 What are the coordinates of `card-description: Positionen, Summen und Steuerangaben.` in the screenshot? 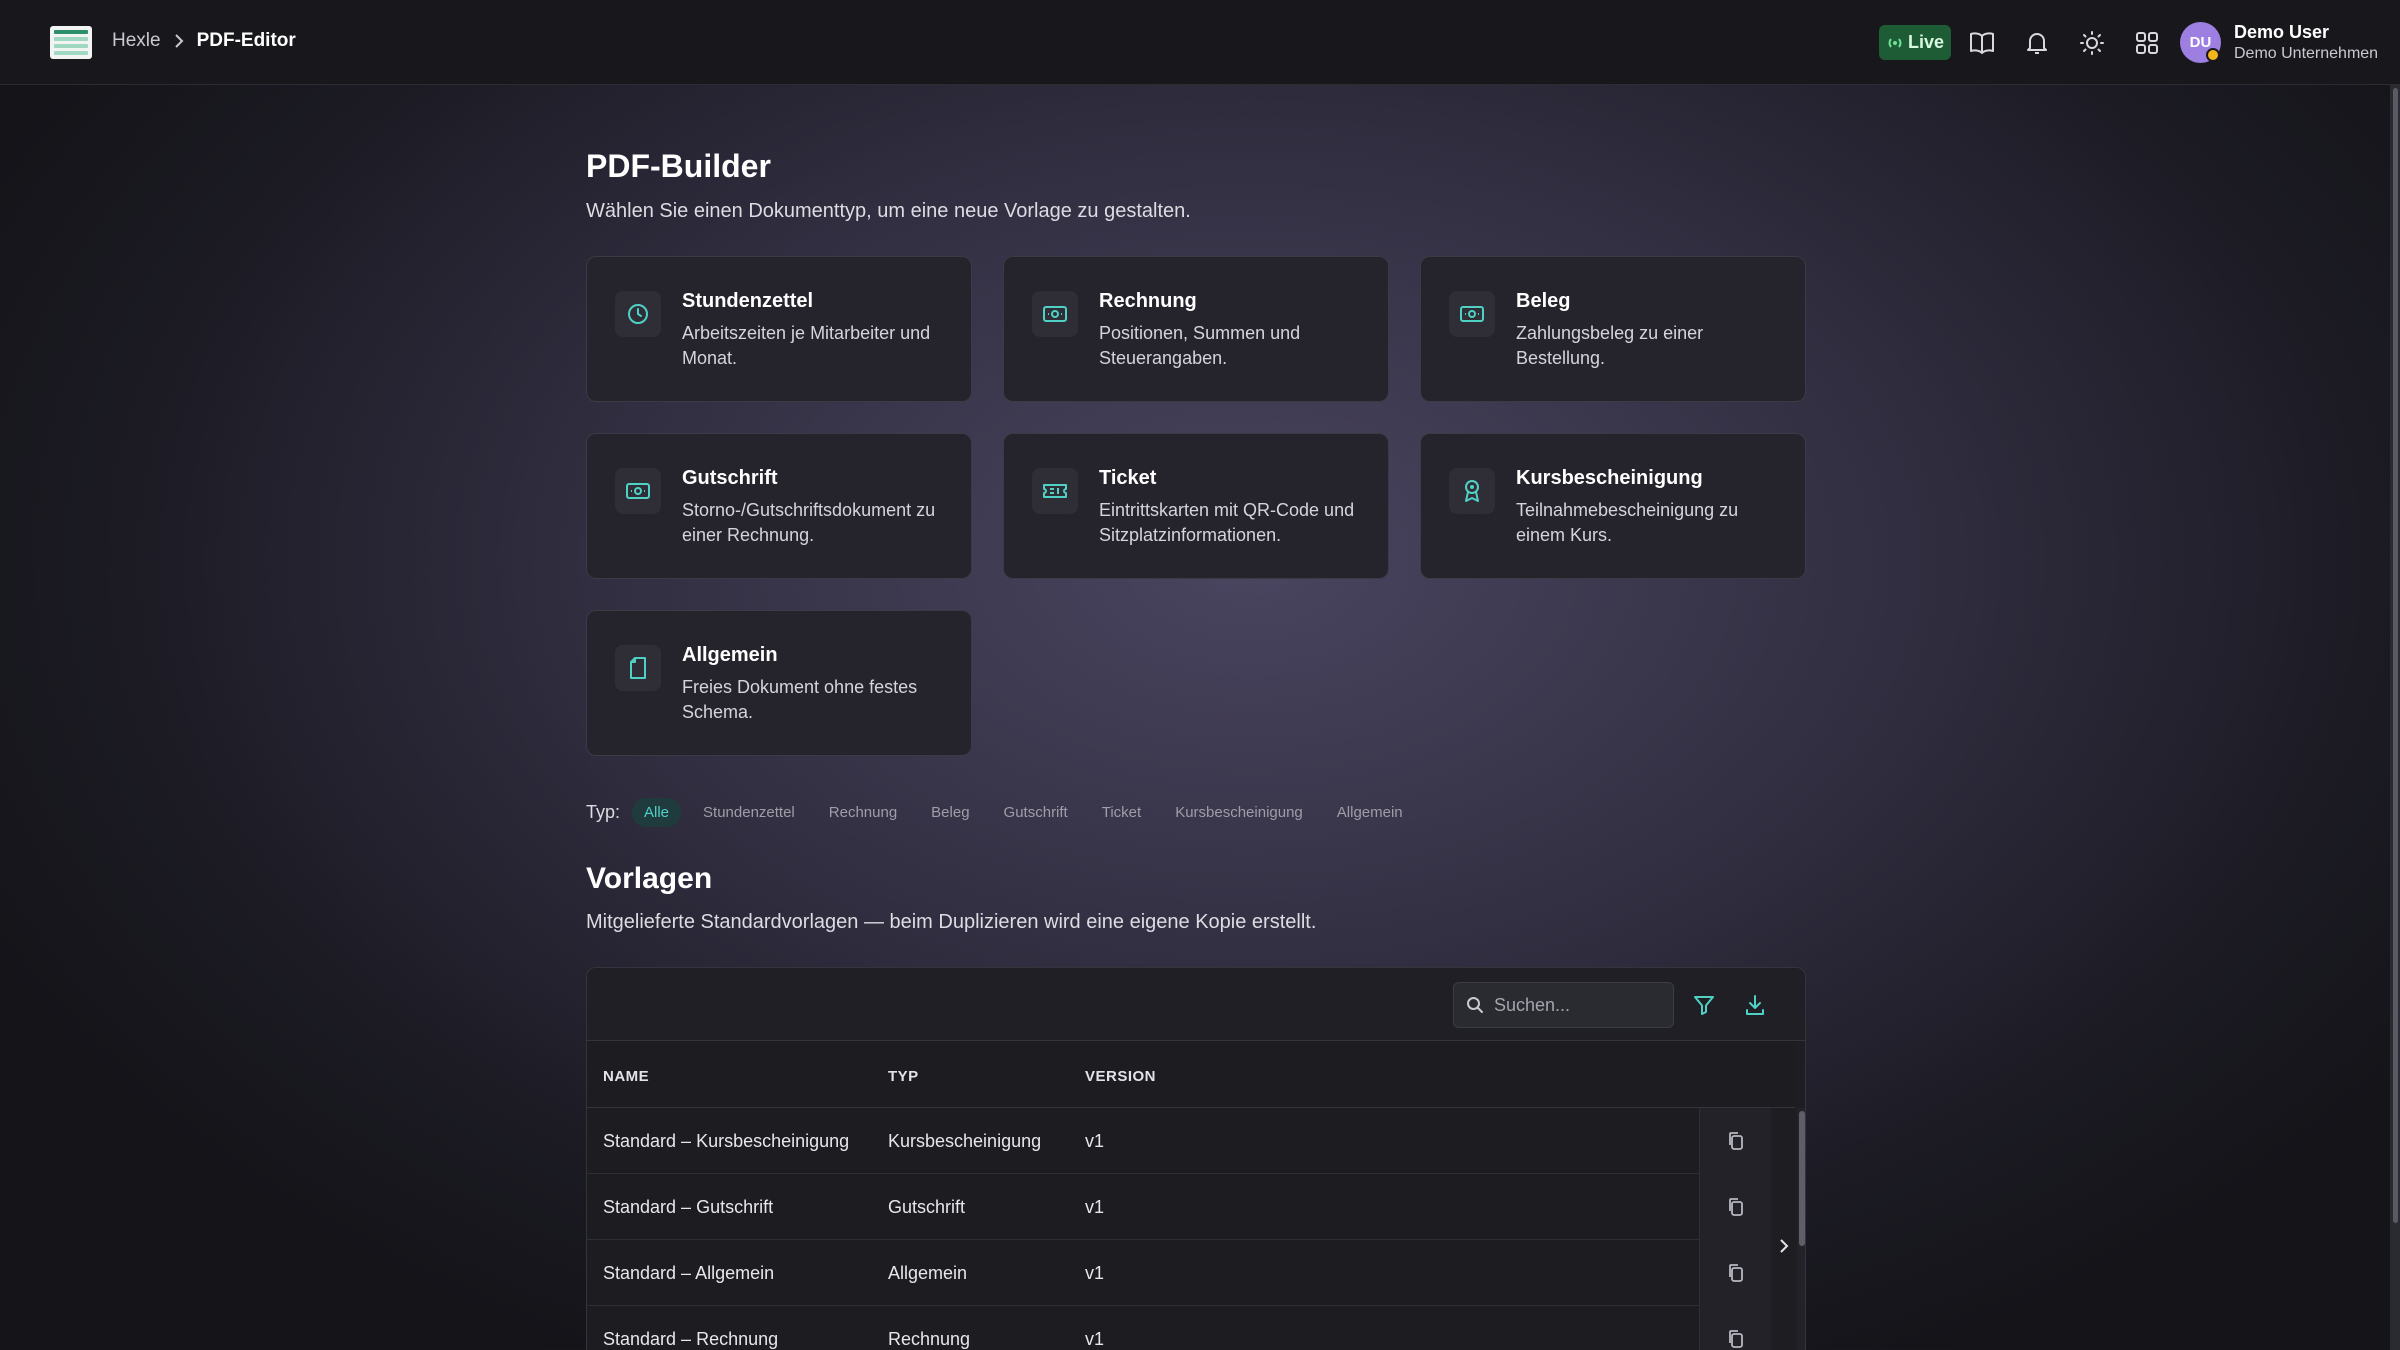 It's located at (1200, 345).